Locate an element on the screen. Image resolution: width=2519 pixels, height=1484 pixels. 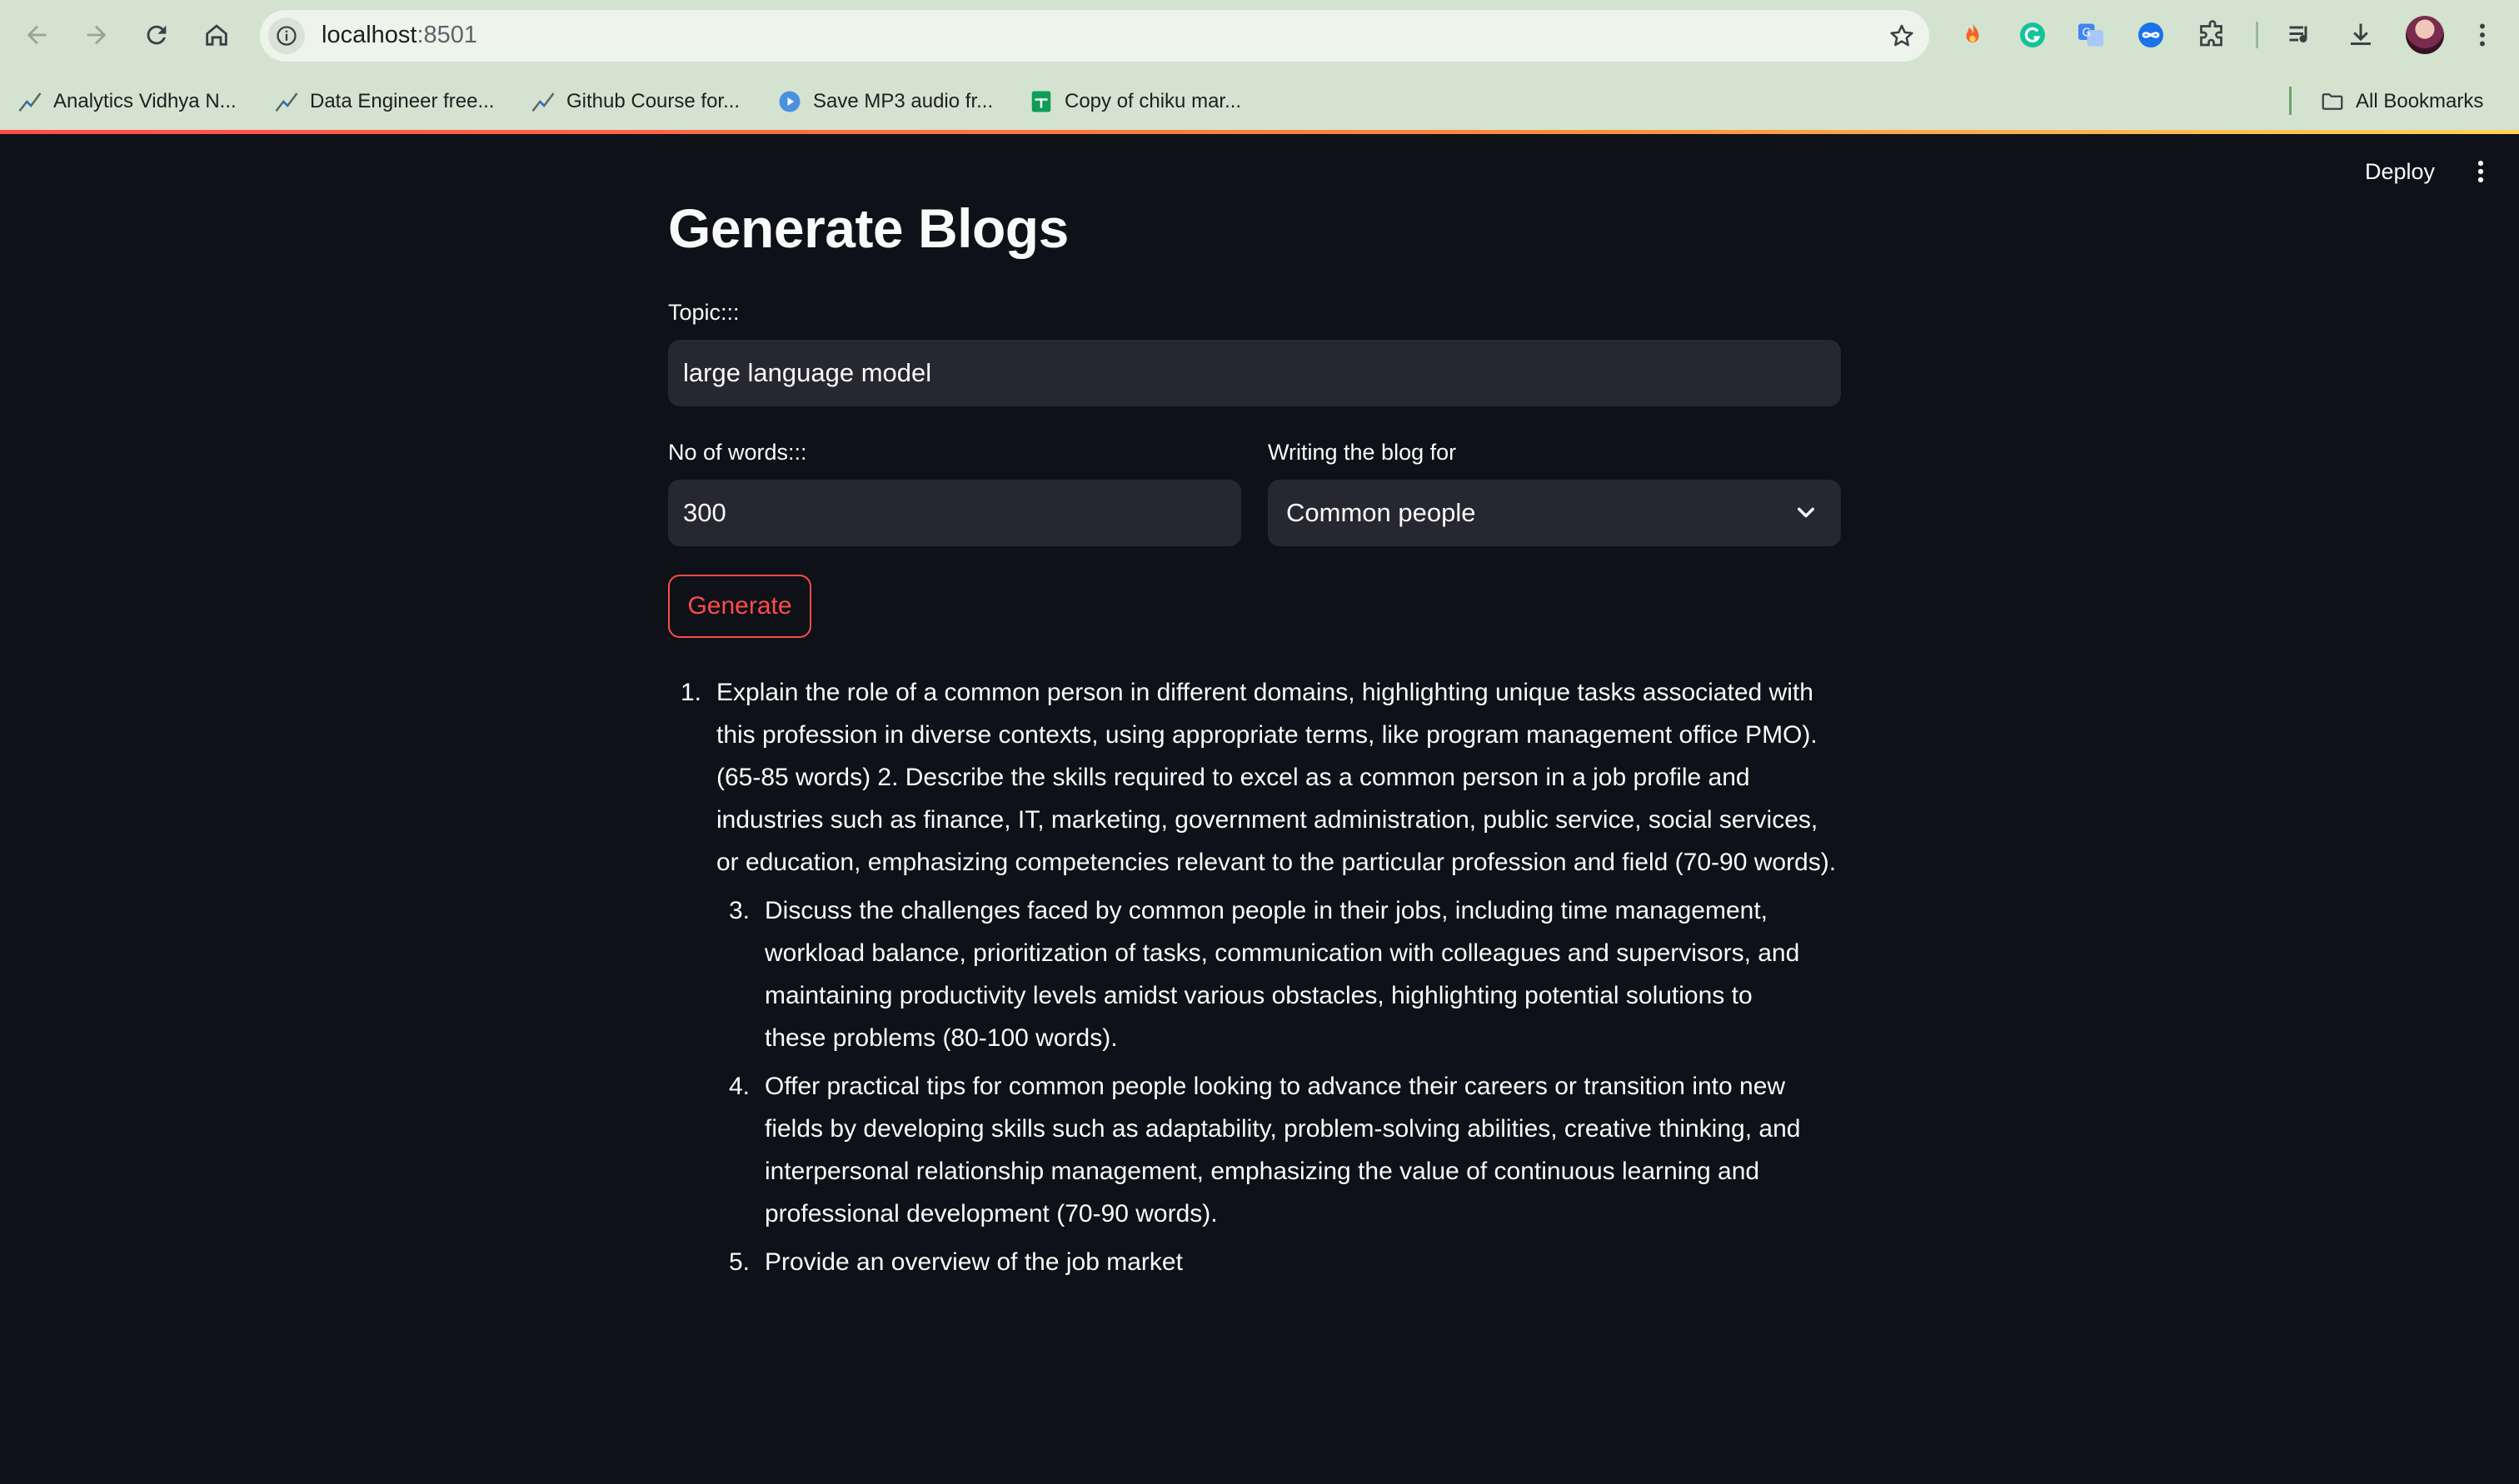
words-input: 300 is located at coordinates (954, 513).